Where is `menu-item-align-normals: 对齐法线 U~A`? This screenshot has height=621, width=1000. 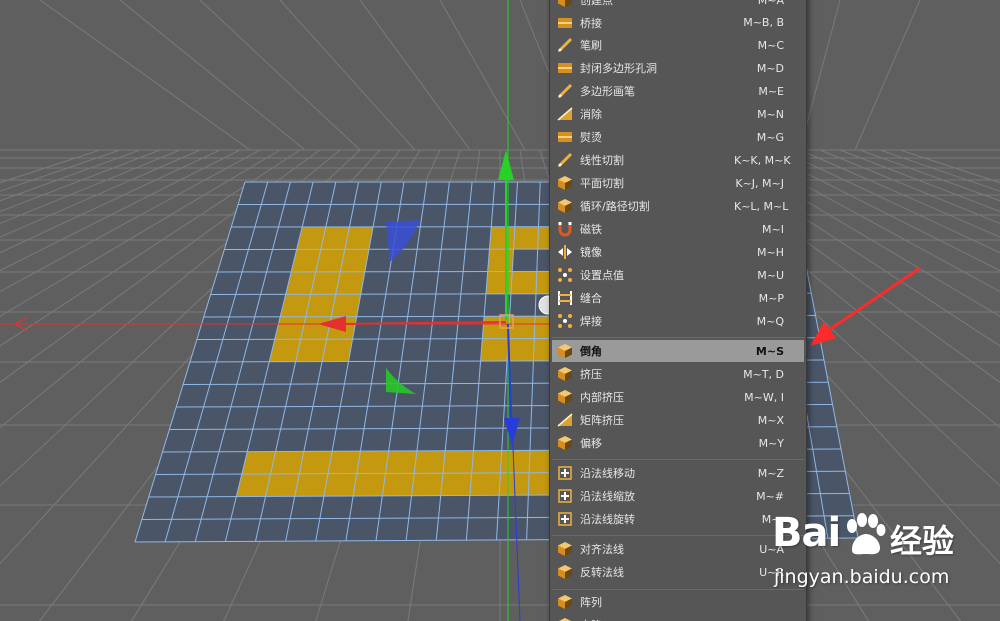
menu-item-align-normals: 对齐法线 U~A is located at coordinates (678, 549).